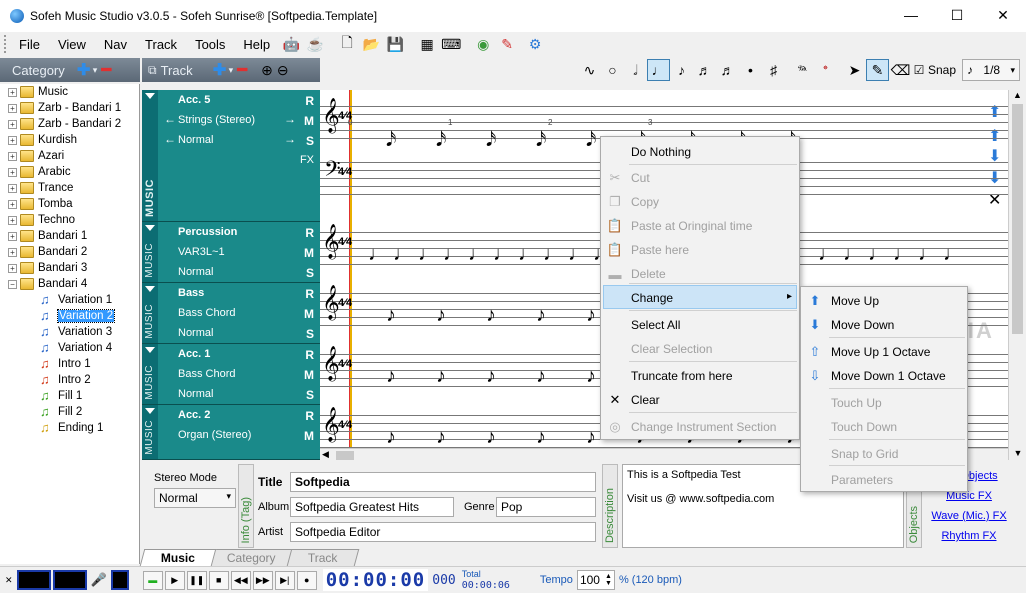  I want to click on tree-item: ♫ Fill 1, so click(69, 396).